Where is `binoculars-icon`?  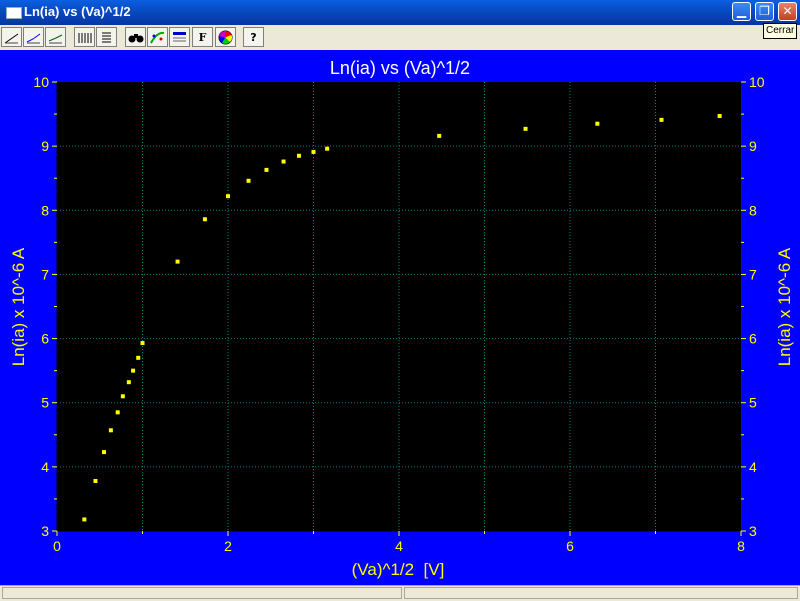 binoculars-icon is located at coordinates (135, 37).